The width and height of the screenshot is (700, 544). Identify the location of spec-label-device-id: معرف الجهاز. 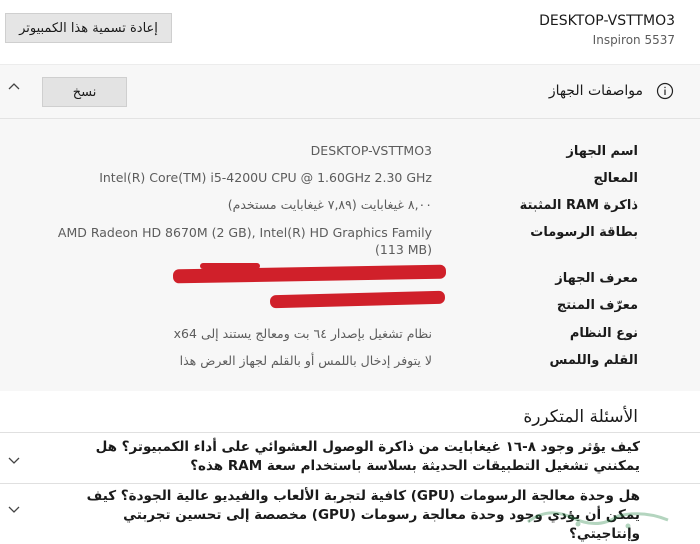
(596, 278).